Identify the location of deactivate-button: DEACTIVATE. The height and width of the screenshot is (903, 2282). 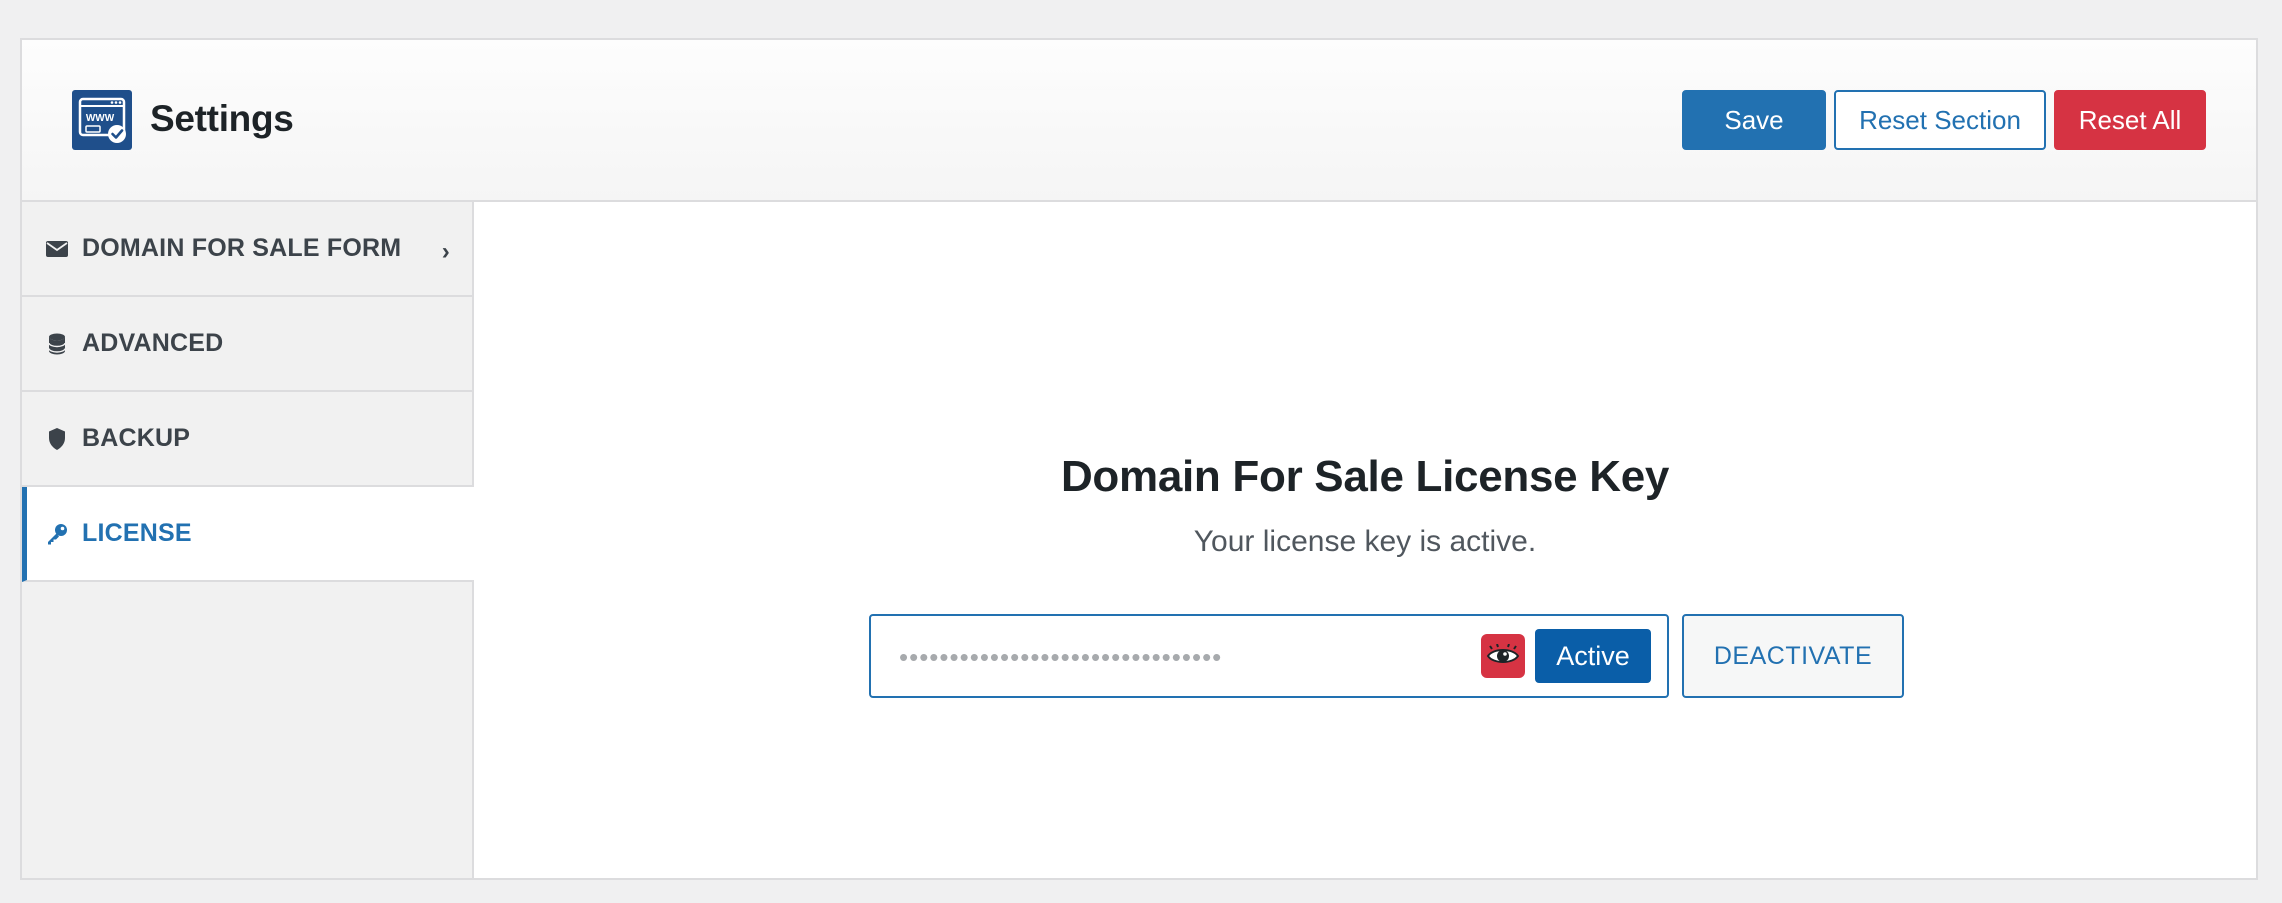
(1793, 656).